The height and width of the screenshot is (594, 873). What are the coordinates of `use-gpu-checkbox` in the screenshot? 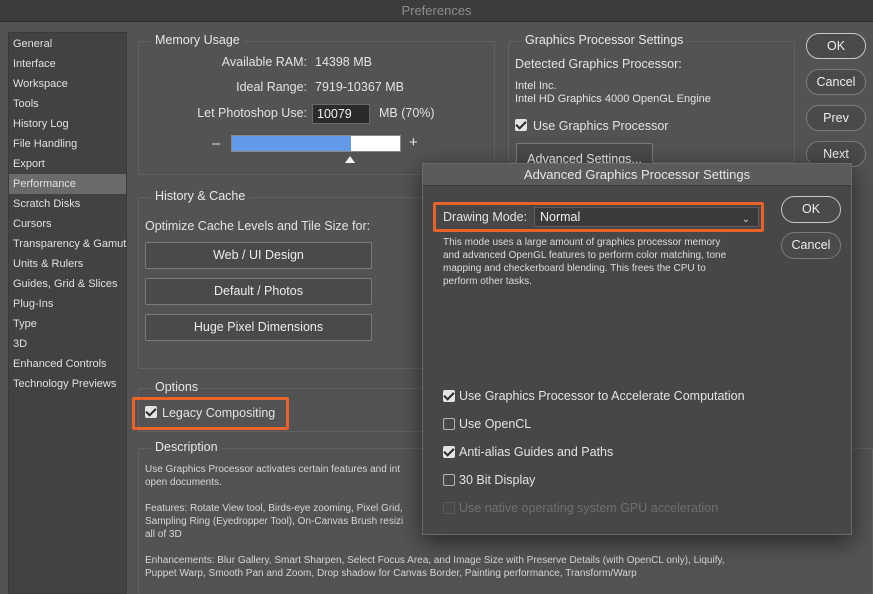 It's located at (521, 125).